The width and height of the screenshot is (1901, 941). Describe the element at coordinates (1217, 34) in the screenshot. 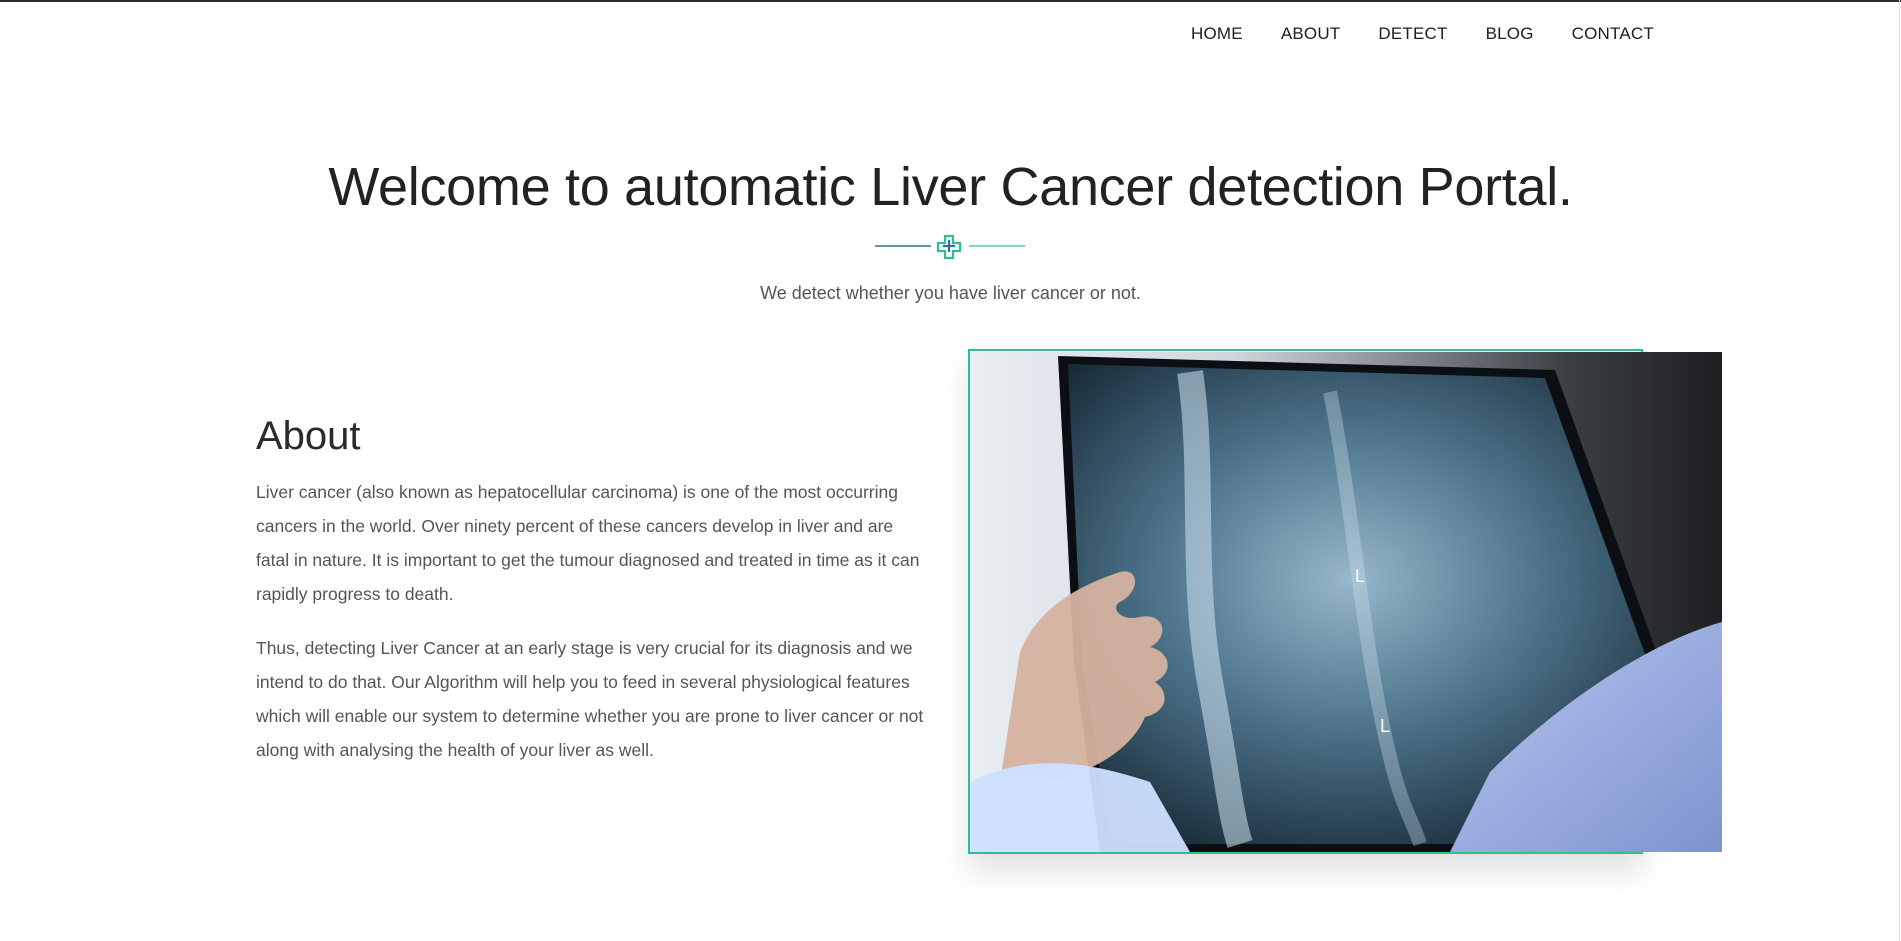

I see `nav-home: HOME` at that location.